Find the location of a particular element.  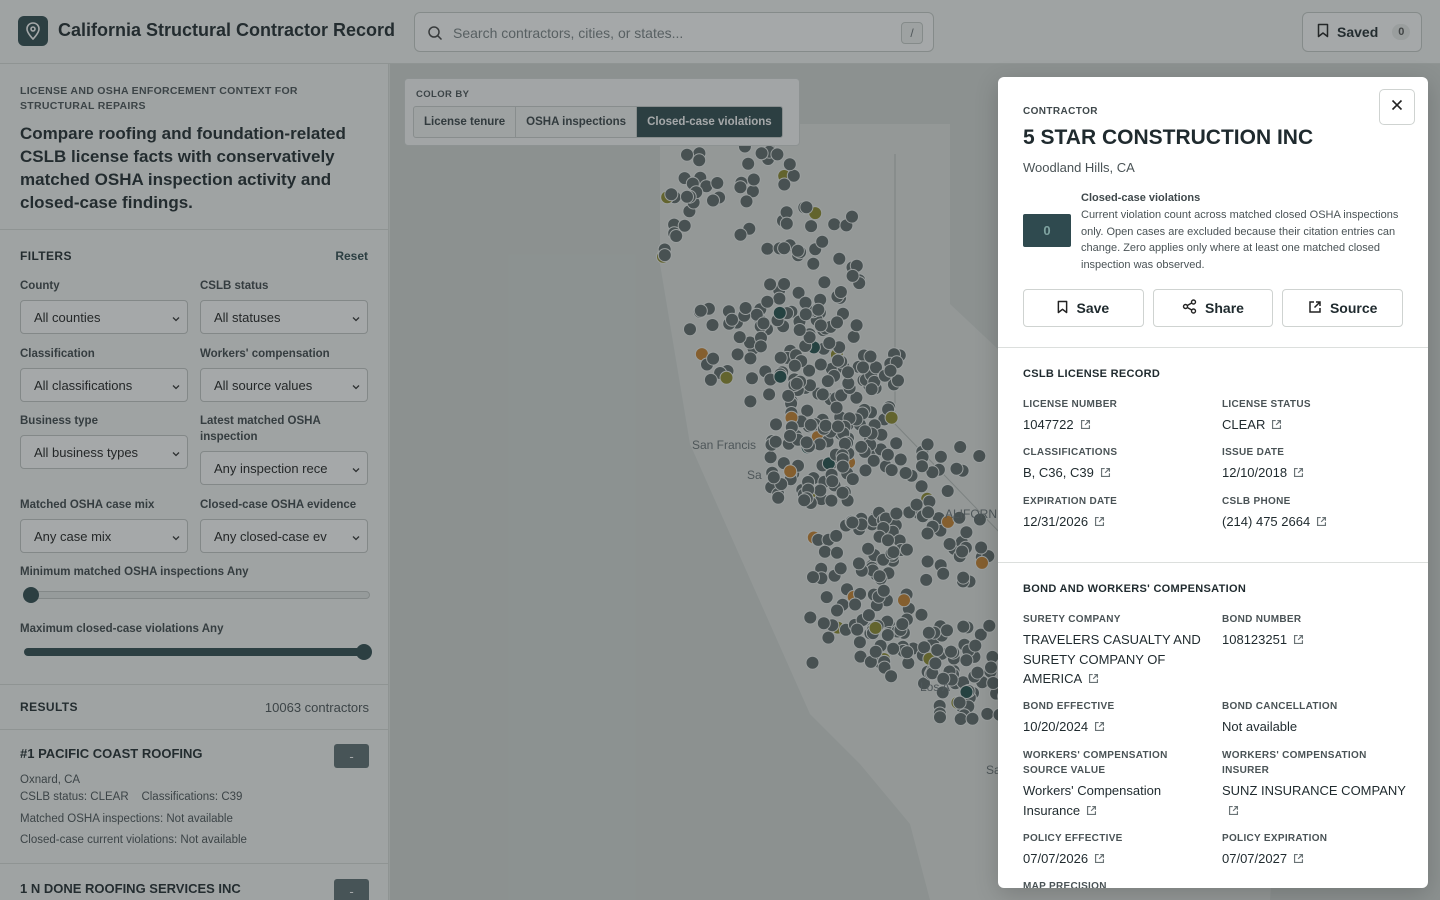

save-button: Save is located at coordinates (1083, 308).